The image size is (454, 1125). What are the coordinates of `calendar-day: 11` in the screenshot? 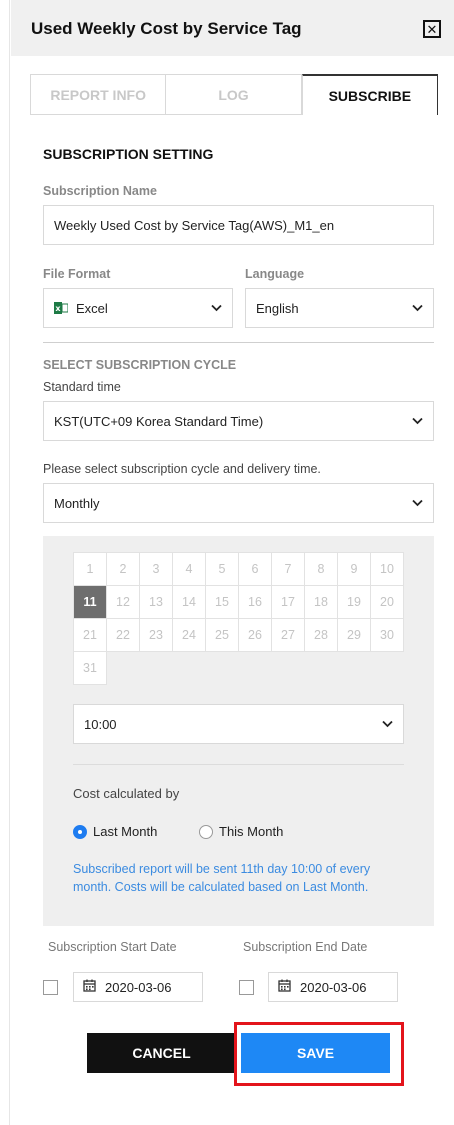 It's located at (90, 602).